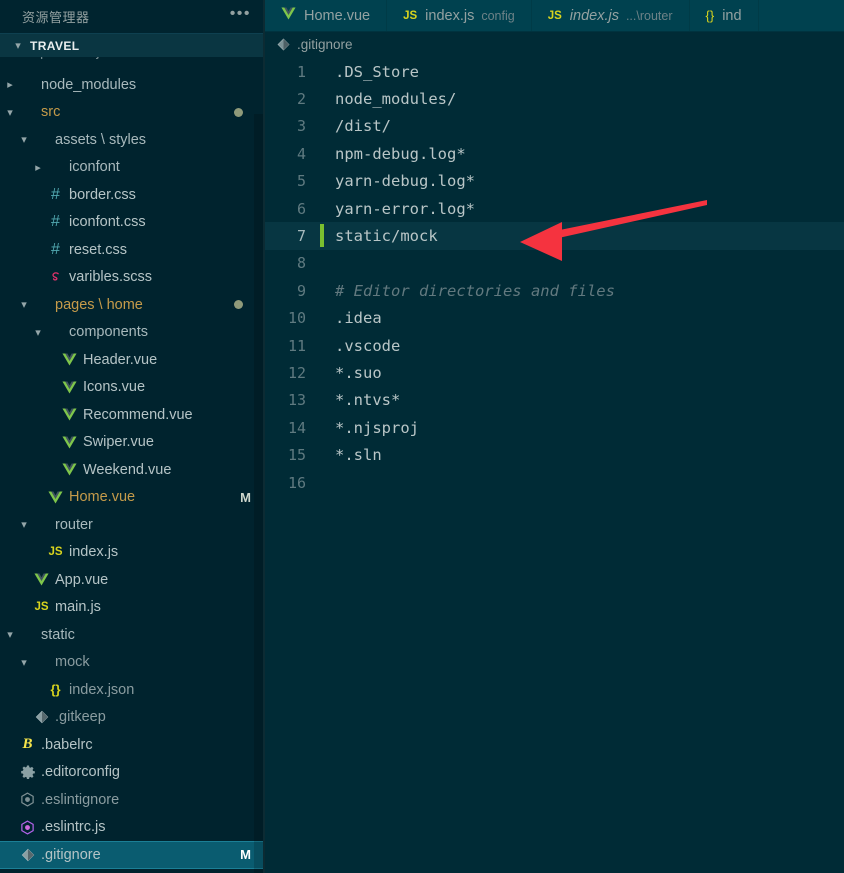 This screenshot has width=844, height=873. I want to click on tree-row-label: mock, so click(72, 662).